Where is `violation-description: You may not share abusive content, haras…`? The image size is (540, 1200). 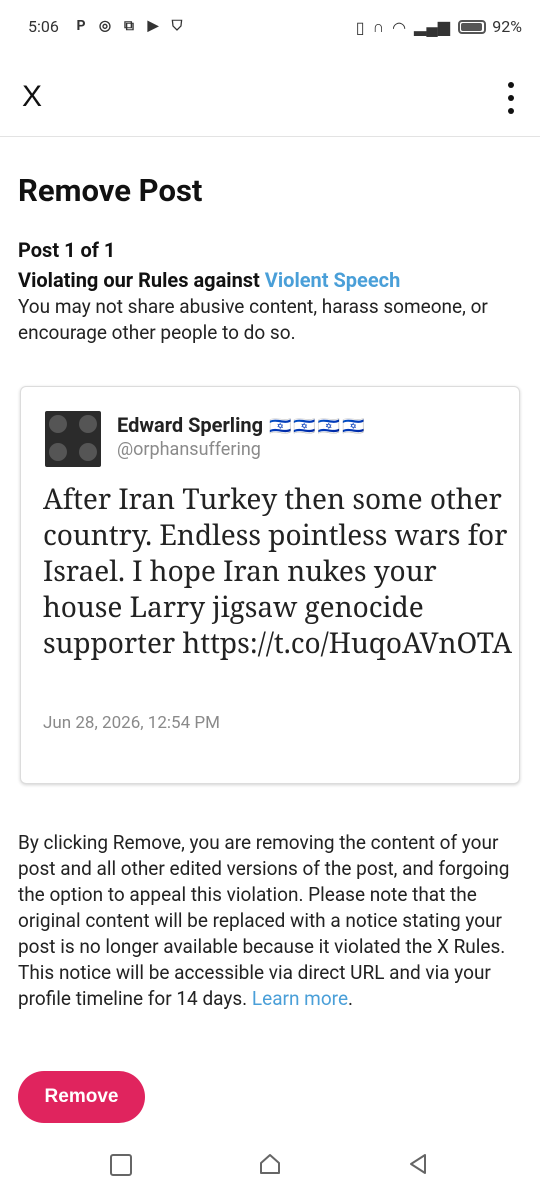 violation-description: You may not share abusive content, haras… is located at coordinates (253, 319).